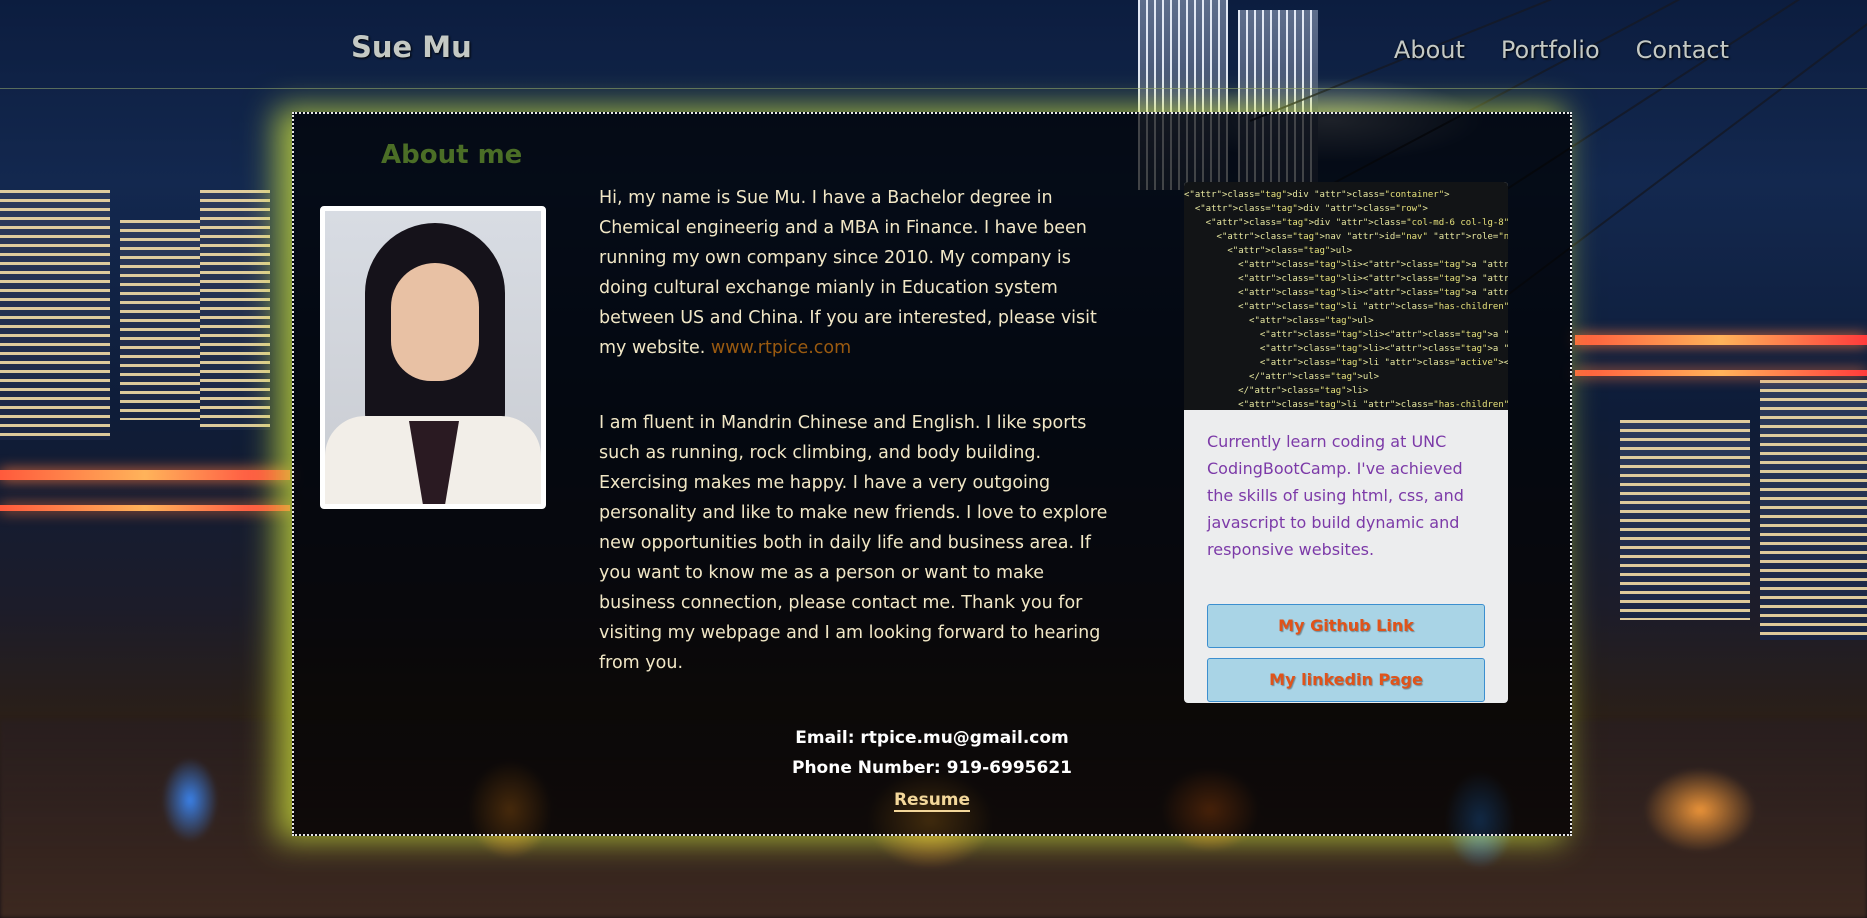 The width and height of the screenshot is (1867, 918). I want to click on resume-link-wrapper: Resume, so click(932, 801).